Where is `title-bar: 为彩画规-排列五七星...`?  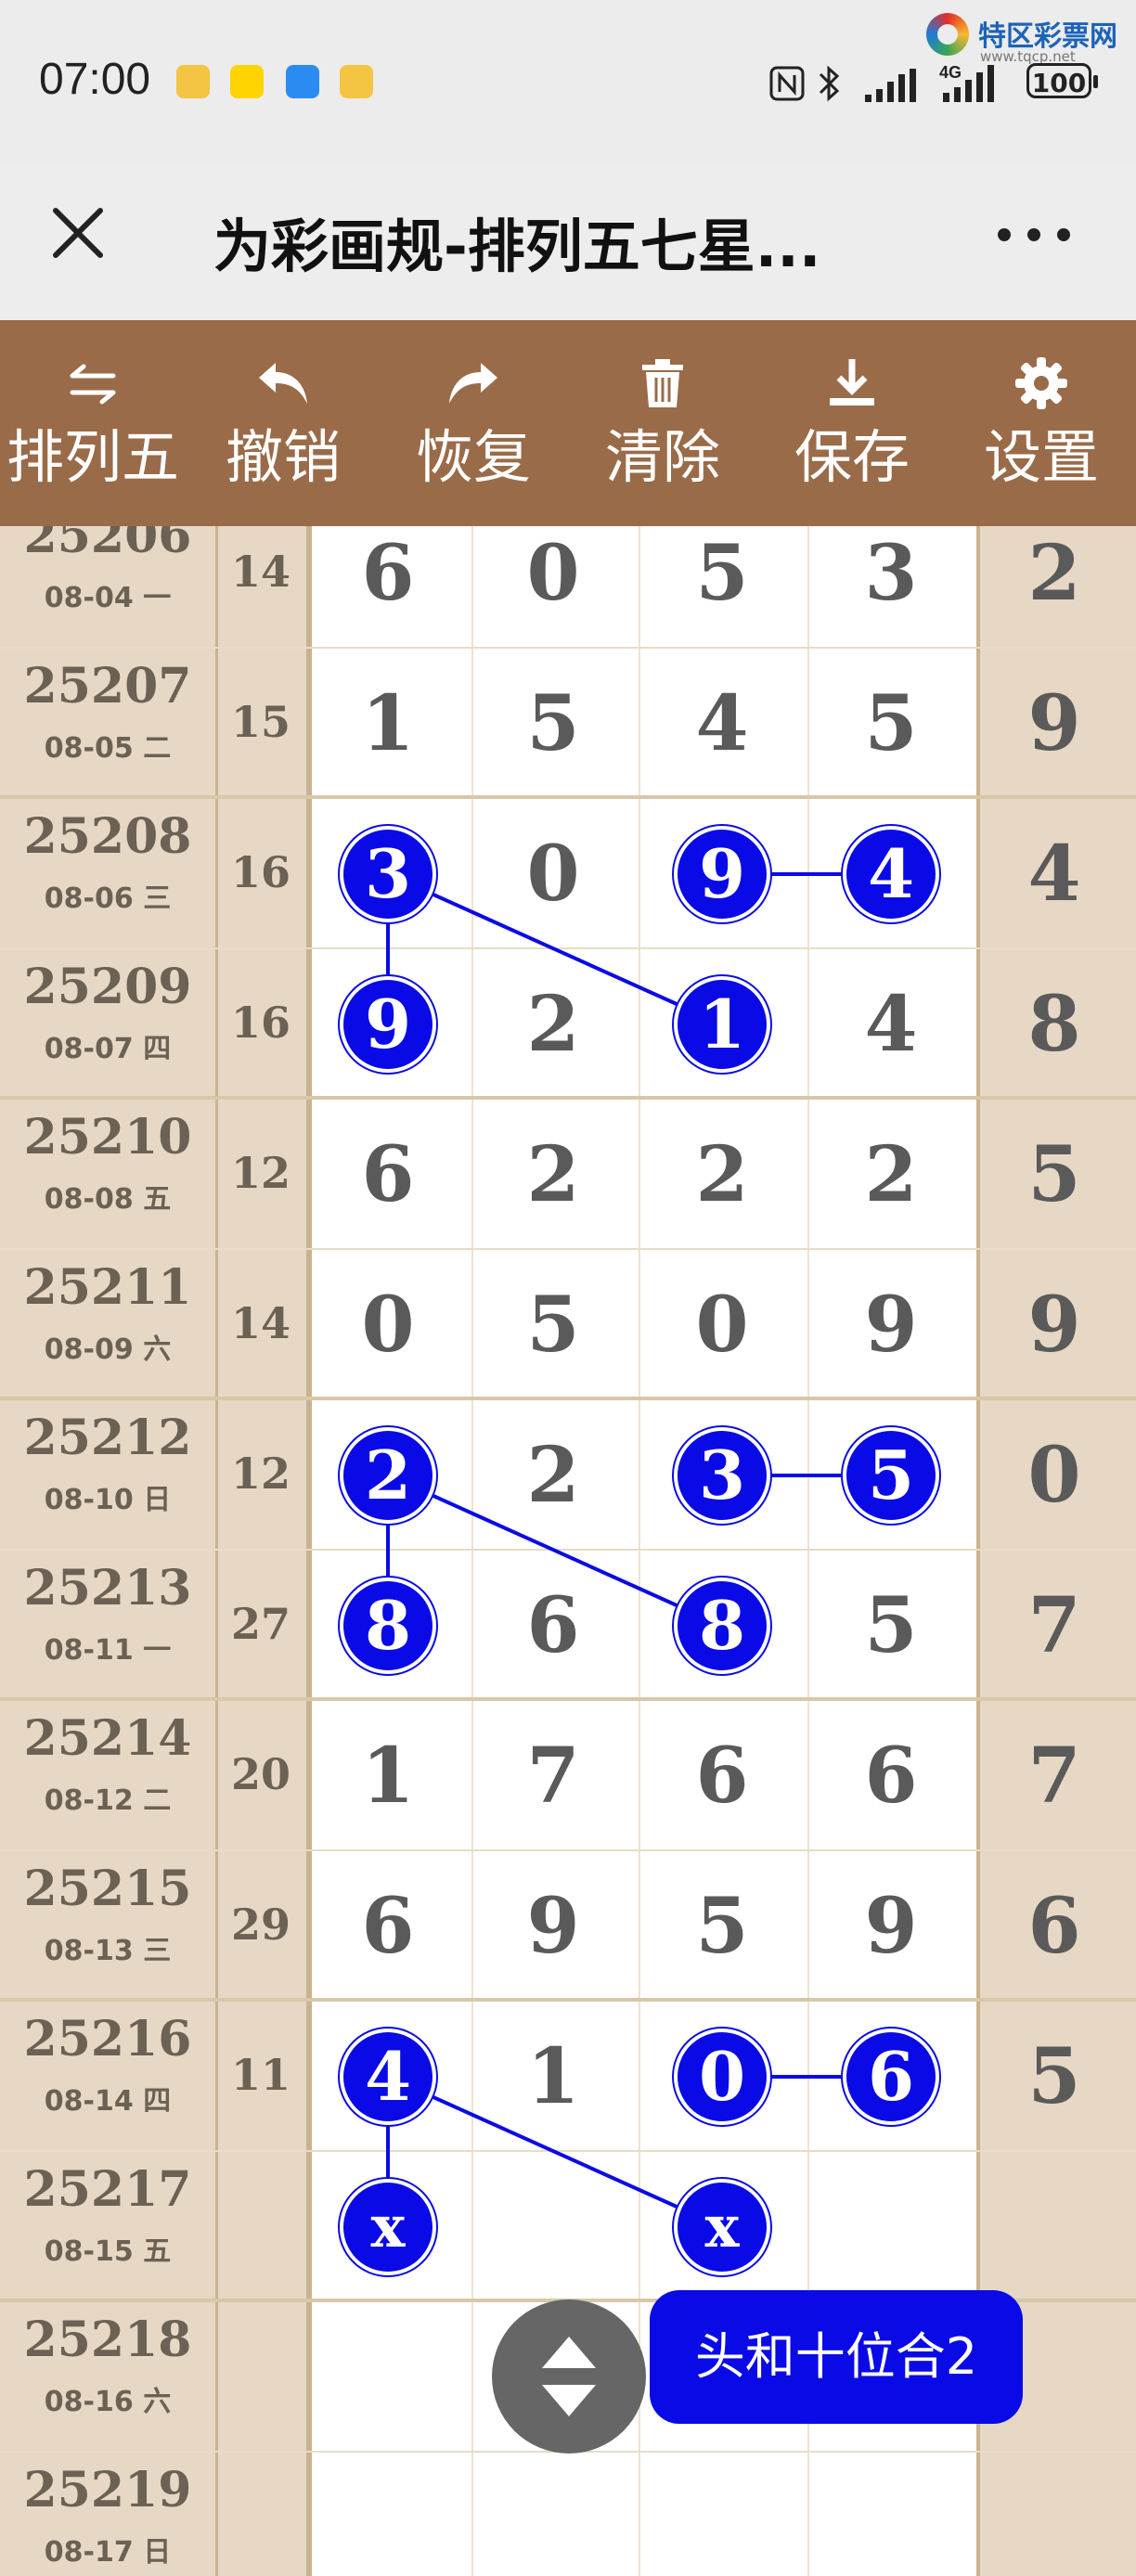 title-bar: 为彩画规-排列五七星... is located at coordinates (568, 241).